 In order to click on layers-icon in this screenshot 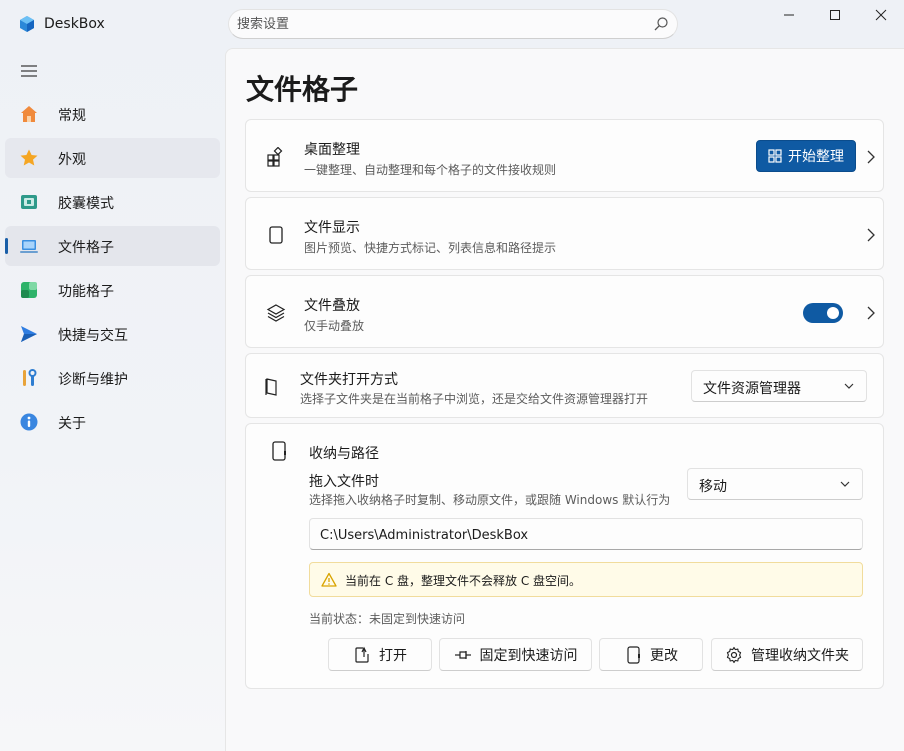, I will do `click(276, 313)`.